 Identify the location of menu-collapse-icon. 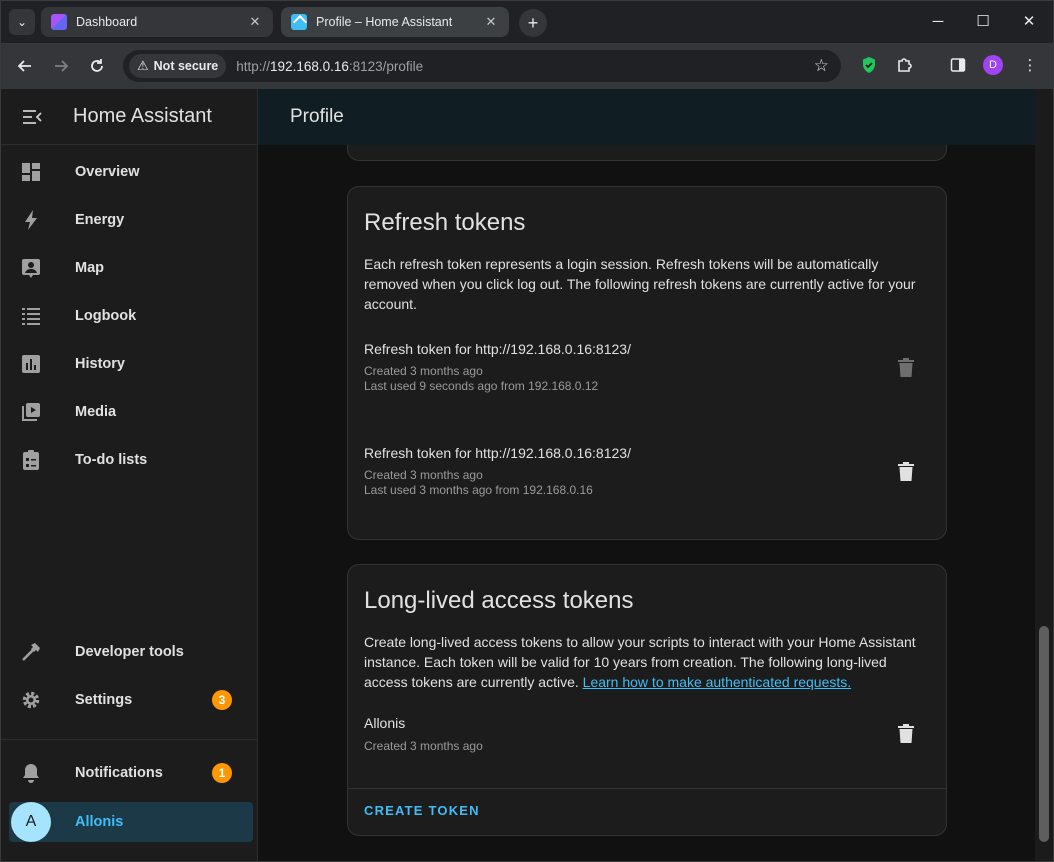
(32, 117).